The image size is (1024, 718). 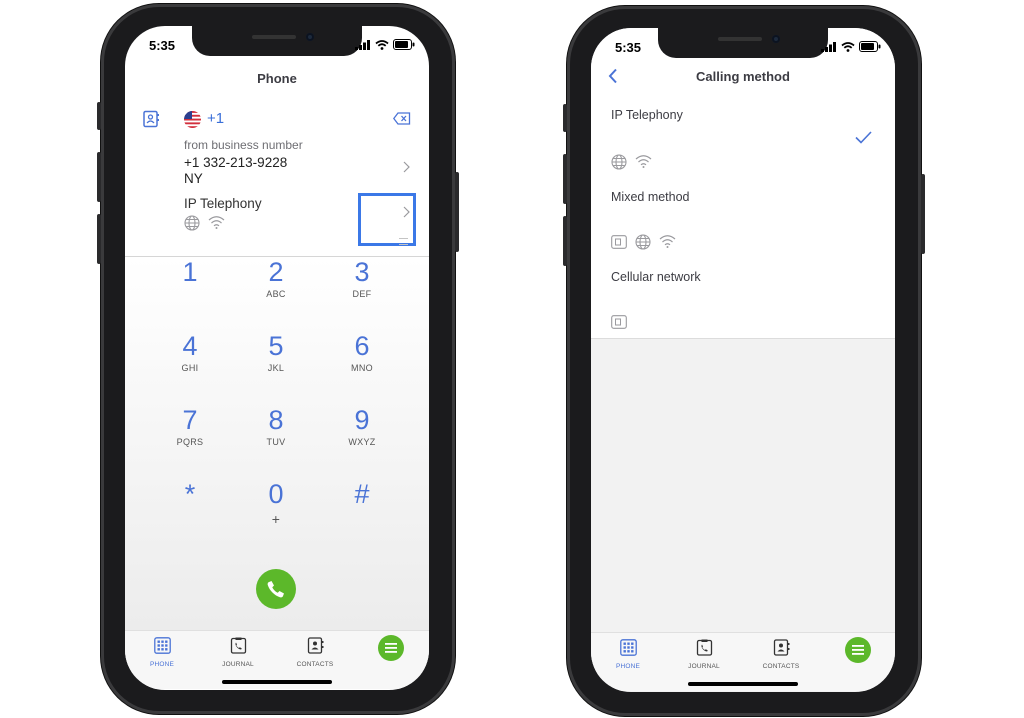 What do you see at coordinates (190, 273) in the screenshot?
I see `key-1: 1` at bounding box center [190, 273].